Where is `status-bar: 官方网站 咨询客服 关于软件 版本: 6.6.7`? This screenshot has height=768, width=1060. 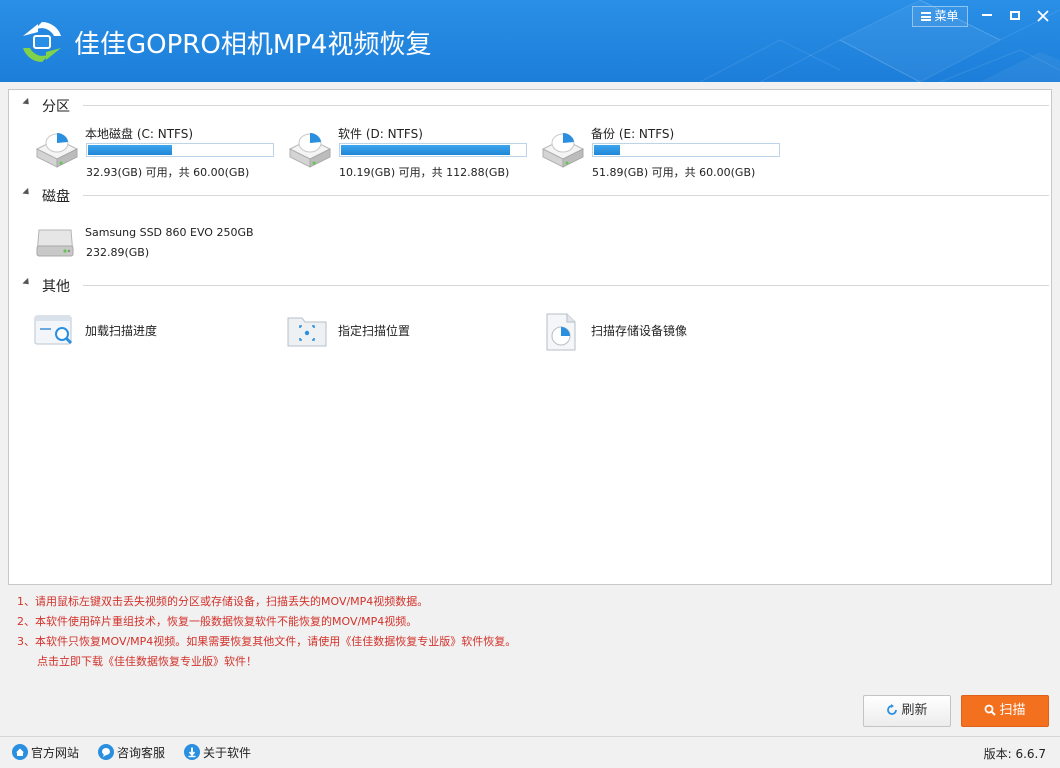
status-bar: 官方网站 咨询客服 关于软件 版本: 6.6.7 is located at coordinates (530, 752).